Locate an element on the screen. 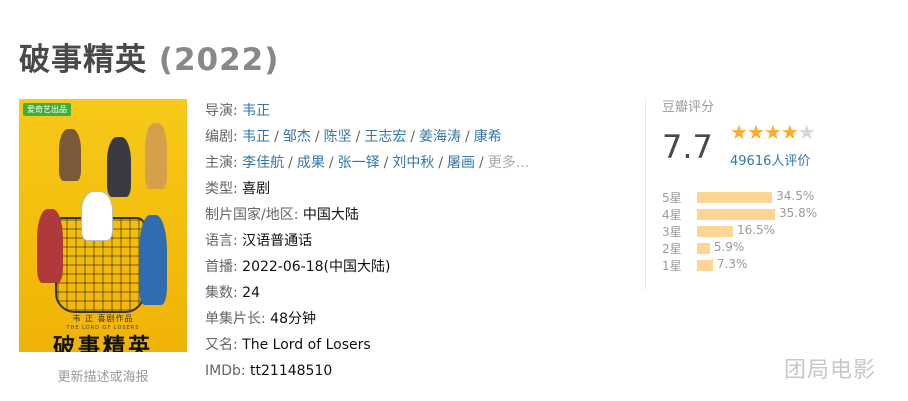 The image size is (908, 401). cast-link: 刘中秋 is located at coordinates (413, 163).